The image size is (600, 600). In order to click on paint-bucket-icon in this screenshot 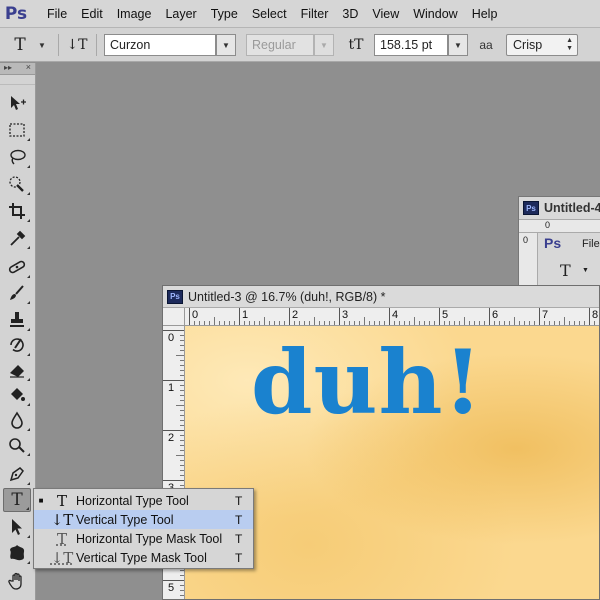, I will do `click(18, 394)`.